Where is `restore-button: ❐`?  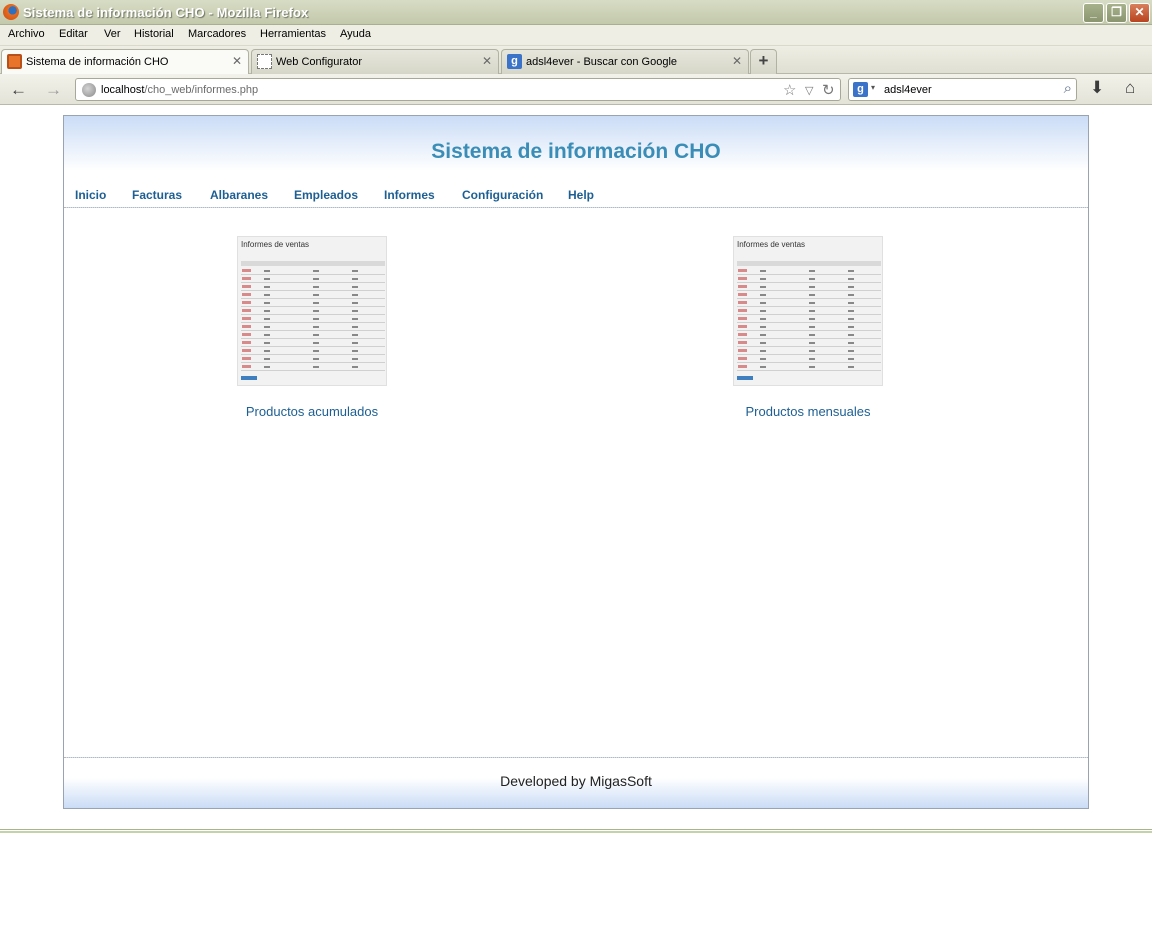 restore-button: ❐ is located at coordinates (1116, 13).